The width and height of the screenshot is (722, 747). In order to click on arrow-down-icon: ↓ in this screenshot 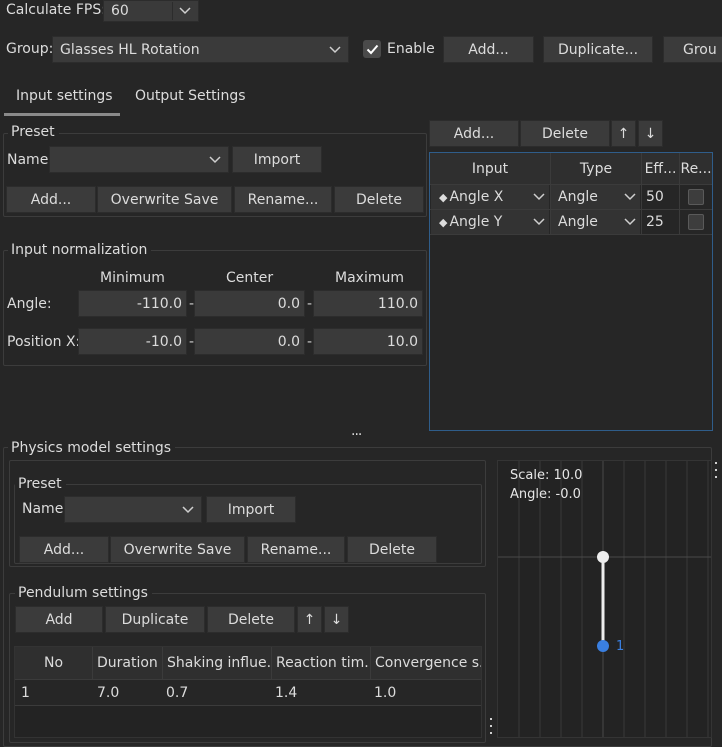, I will do `click(650, 133)`.